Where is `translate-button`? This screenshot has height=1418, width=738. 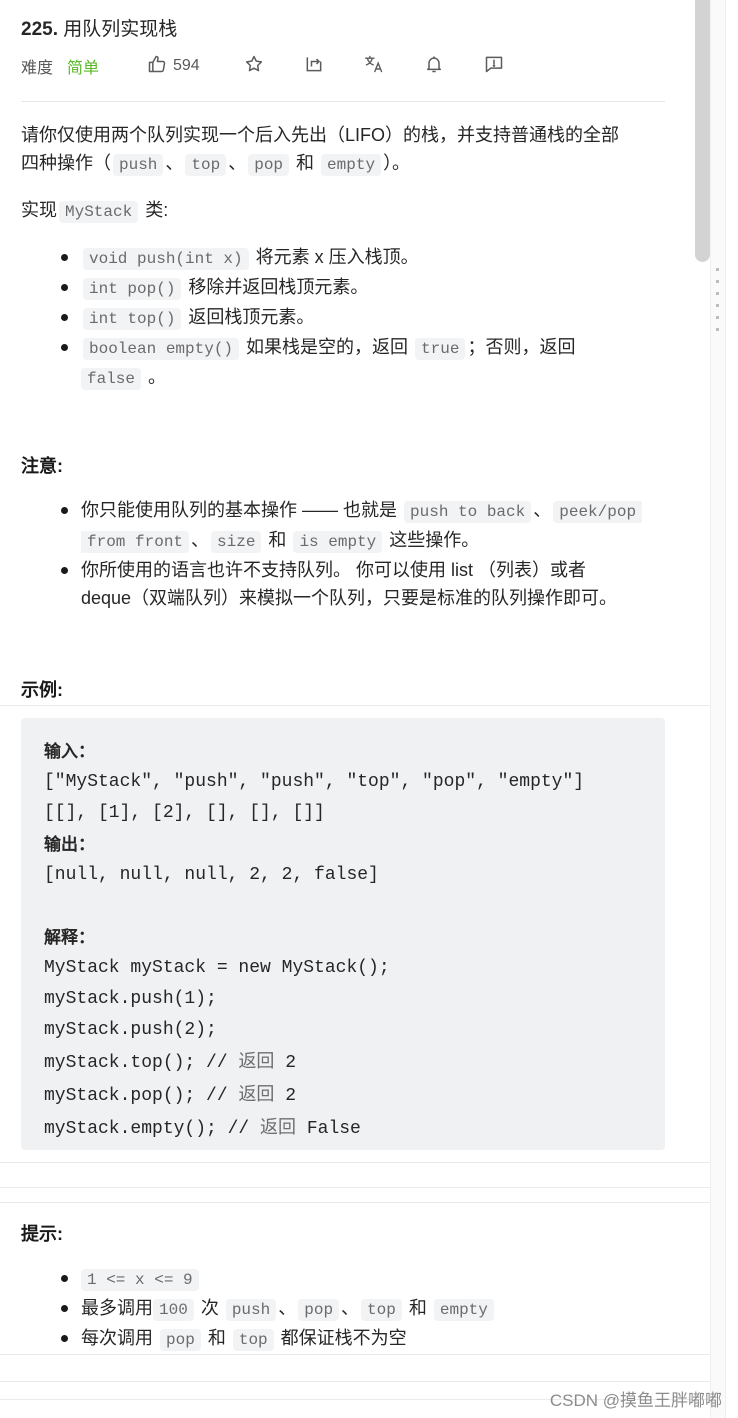 translate-button is located at coordinates (374, 66).